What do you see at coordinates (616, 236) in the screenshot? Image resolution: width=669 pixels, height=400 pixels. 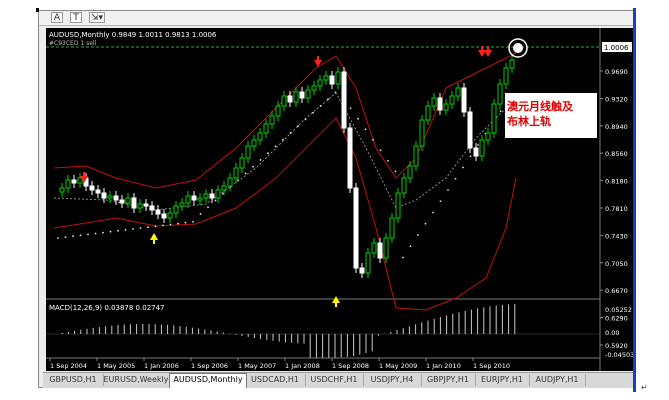 I see `price-tick-label: 0.7430` at bounding box center [616, 236].